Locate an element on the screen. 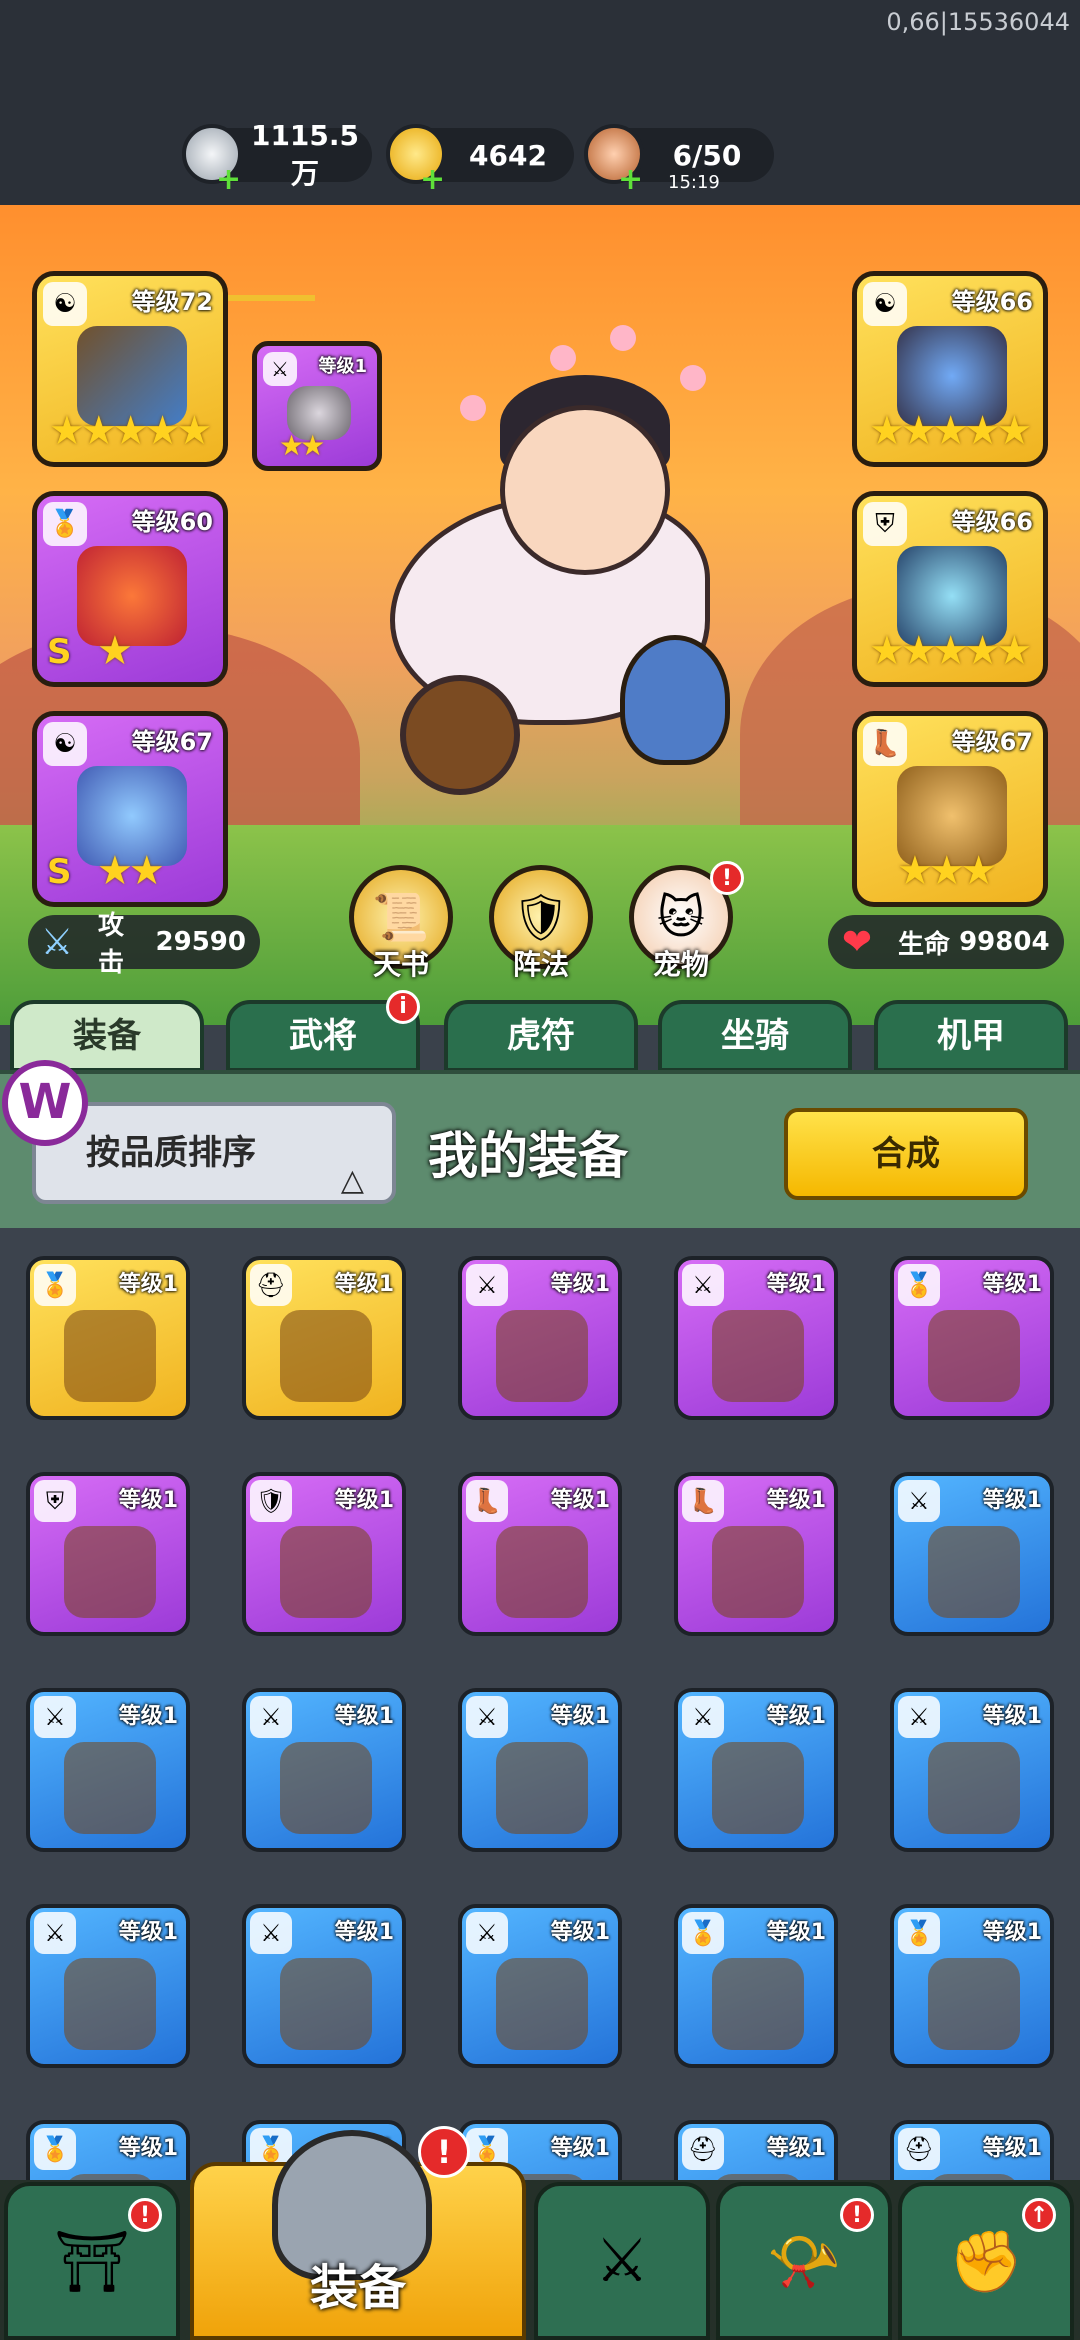 The height and width of the screenshot is (2340, 1080). stamina-resource: + 6/50 15:19 is located at coordinates (679, 159).